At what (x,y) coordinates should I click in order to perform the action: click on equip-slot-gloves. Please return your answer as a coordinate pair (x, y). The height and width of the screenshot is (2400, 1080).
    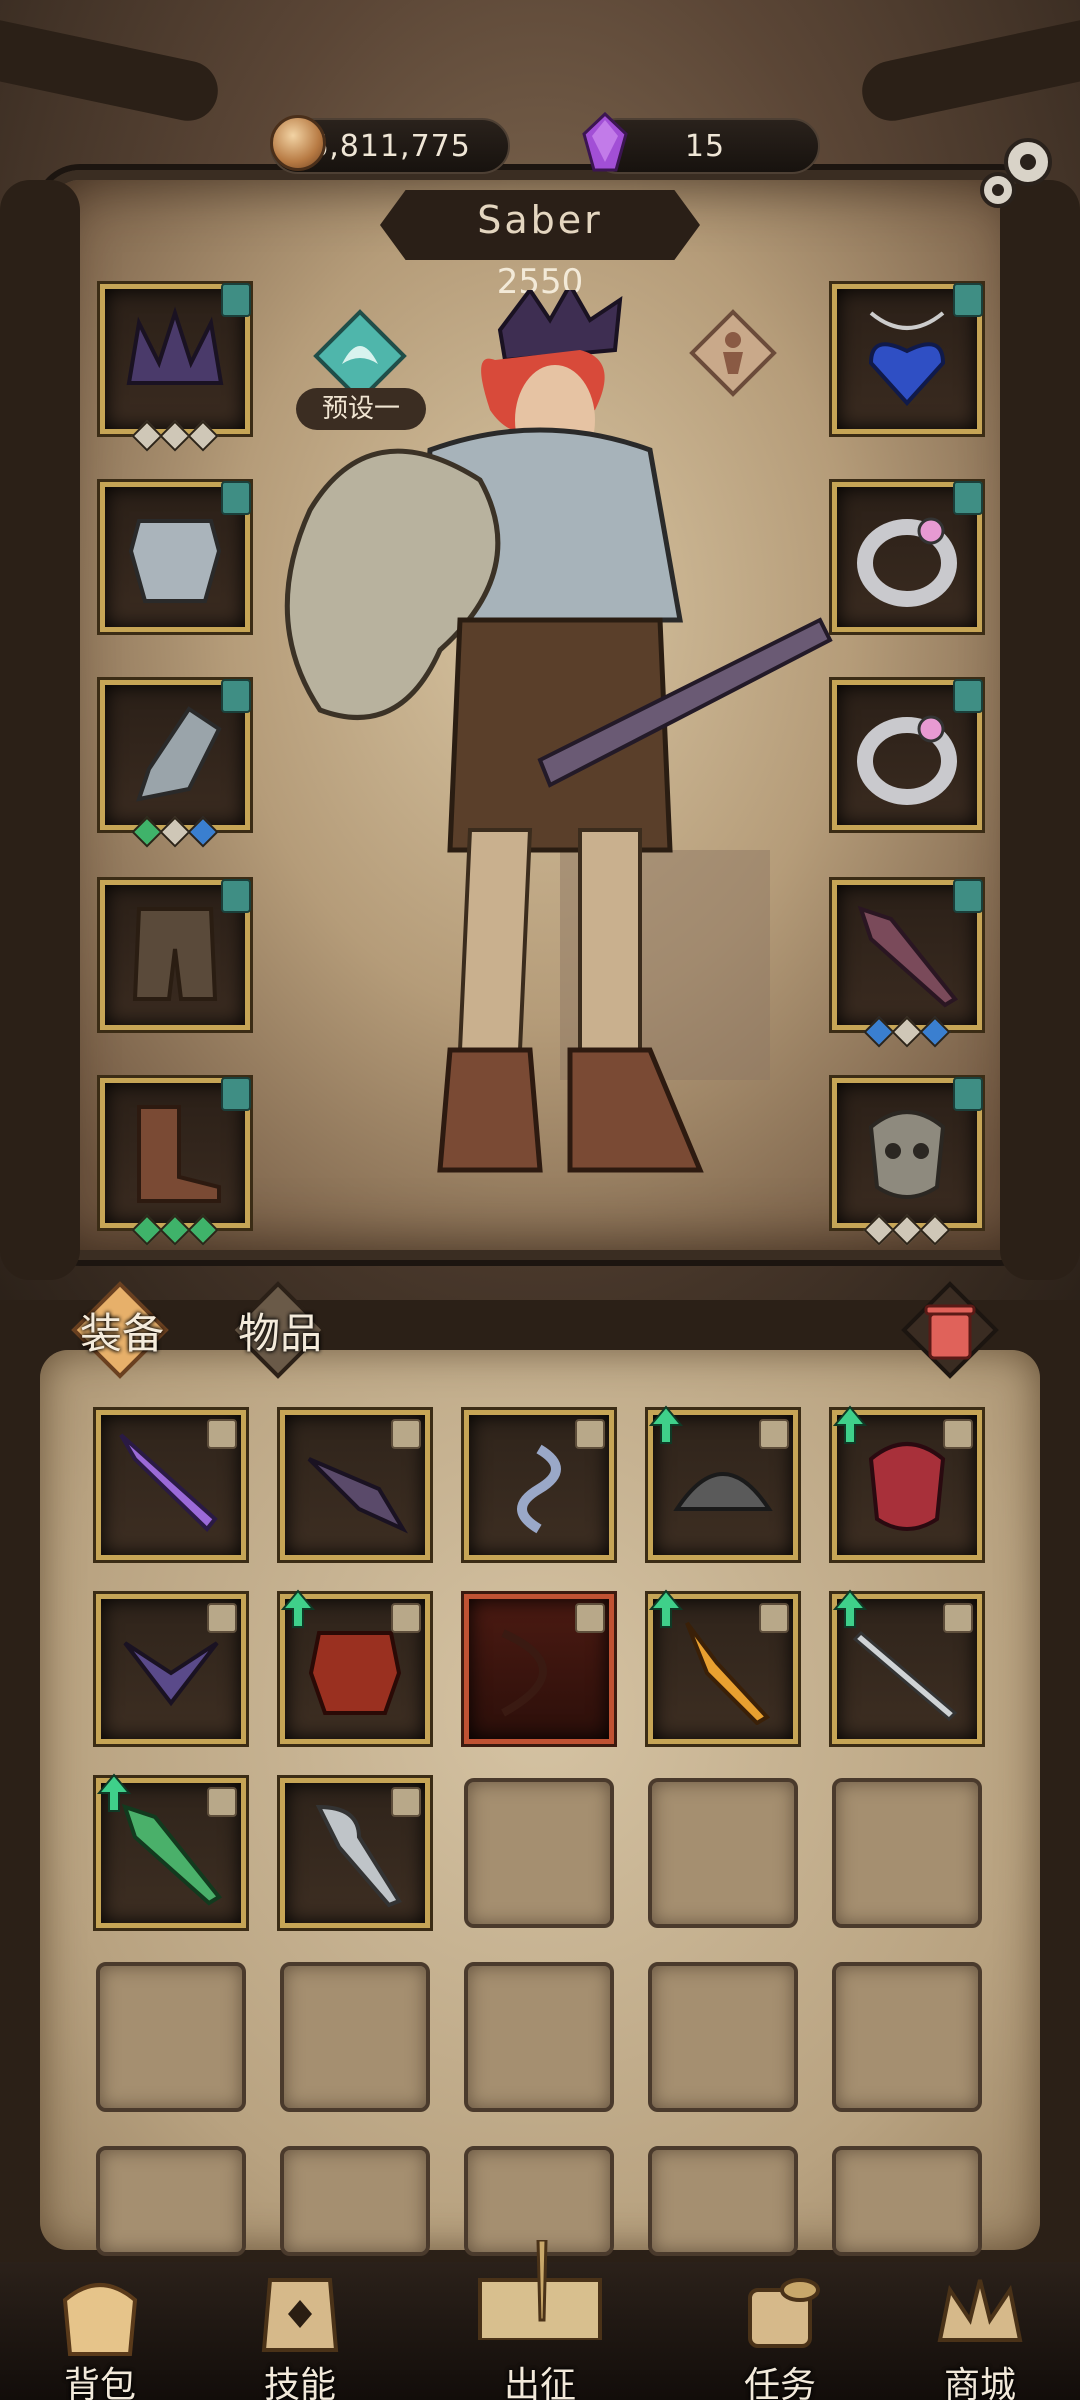
    Looking at the image, I should click on (175, 763).